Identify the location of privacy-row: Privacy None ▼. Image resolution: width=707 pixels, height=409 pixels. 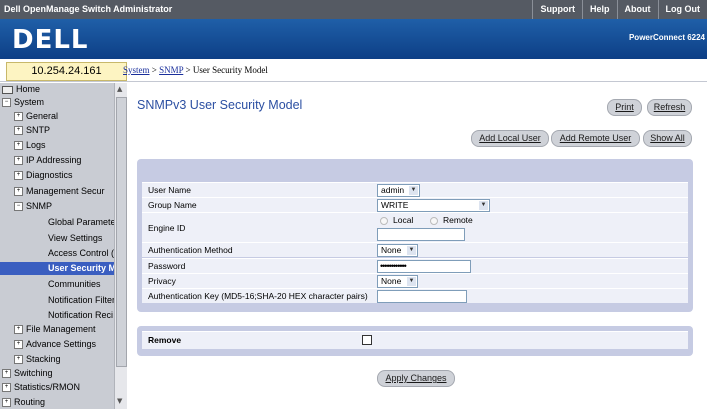
(415, 280).